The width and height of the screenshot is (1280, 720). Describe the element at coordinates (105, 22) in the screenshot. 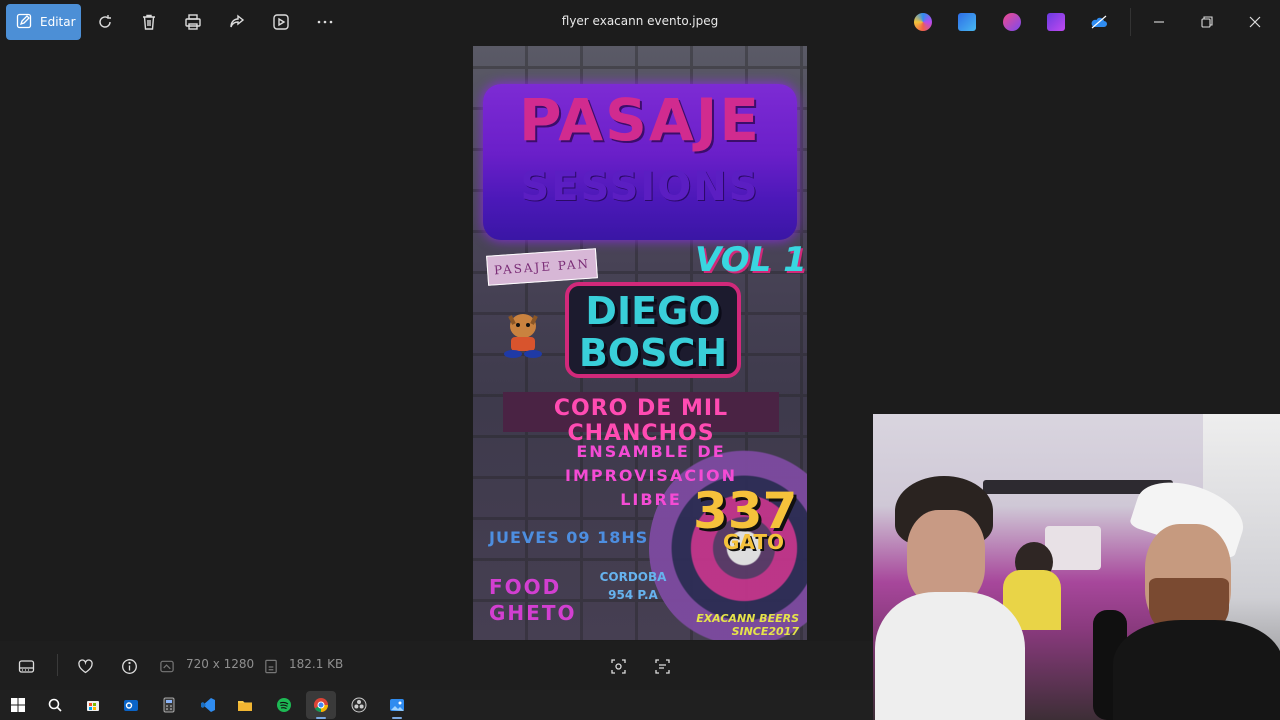

I see `rotate-icon` at that location.